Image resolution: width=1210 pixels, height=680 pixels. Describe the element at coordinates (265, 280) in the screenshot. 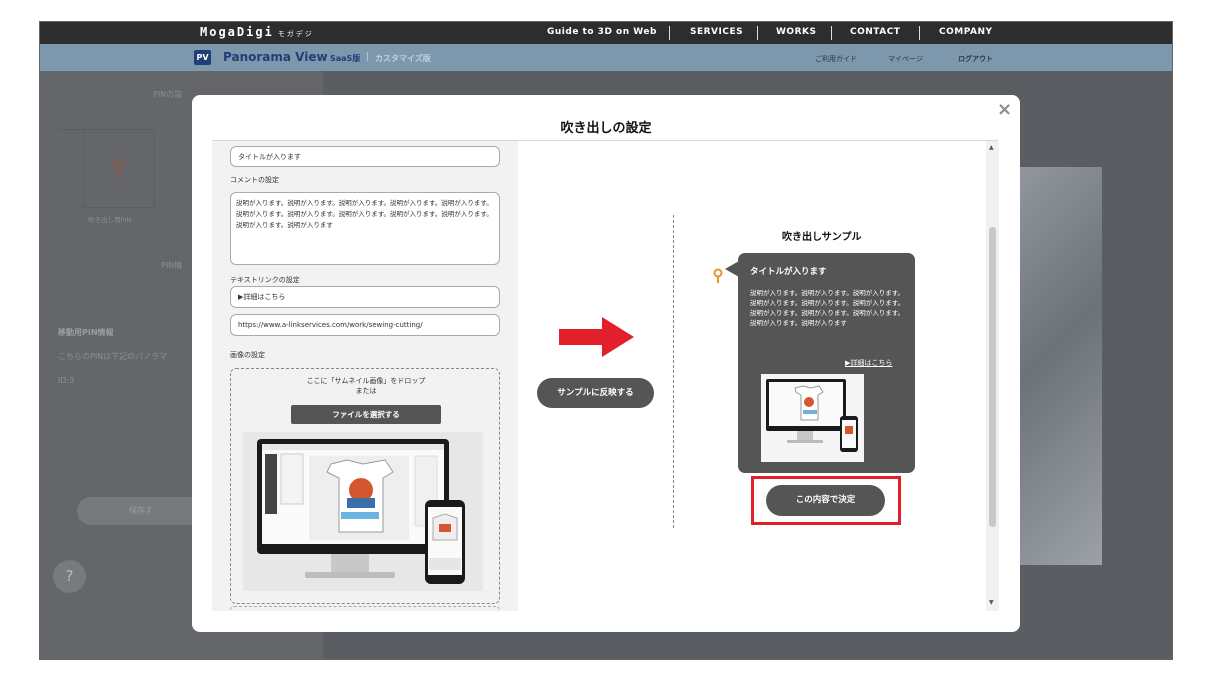

I see `textlink-label: テキストリンクの設定` at that location.